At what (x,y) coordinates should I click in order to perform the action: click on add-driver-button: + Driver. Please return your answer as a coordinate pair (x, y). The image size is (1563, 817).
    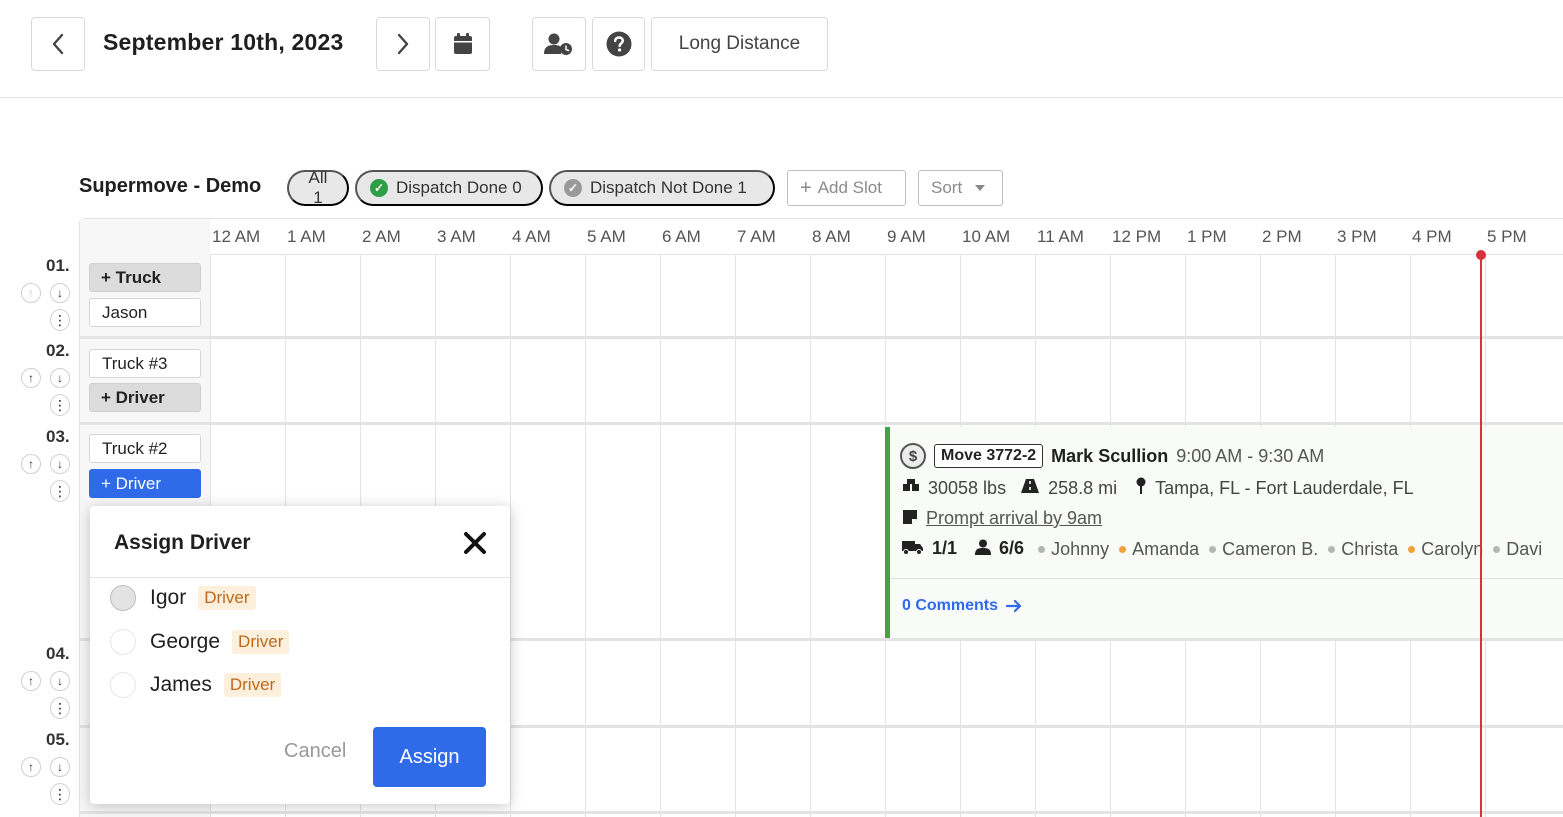
    Looking at the image, I should click on (145, 397).